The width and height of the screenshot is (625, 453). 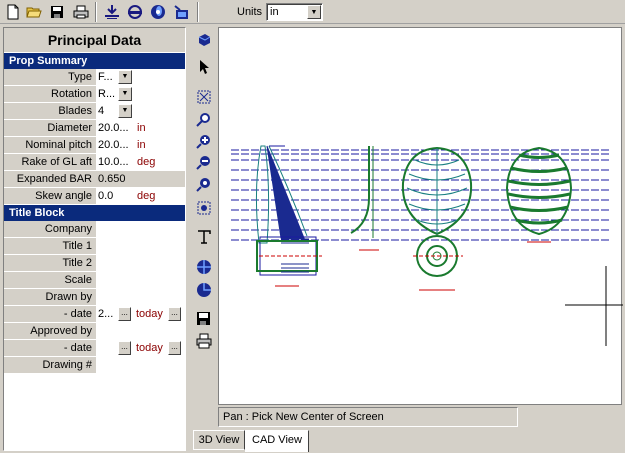 What do you see at coordinates (94, 40) in the screenshot?
I see `panel-title: Principal Data` at bounding box center [94, 40].